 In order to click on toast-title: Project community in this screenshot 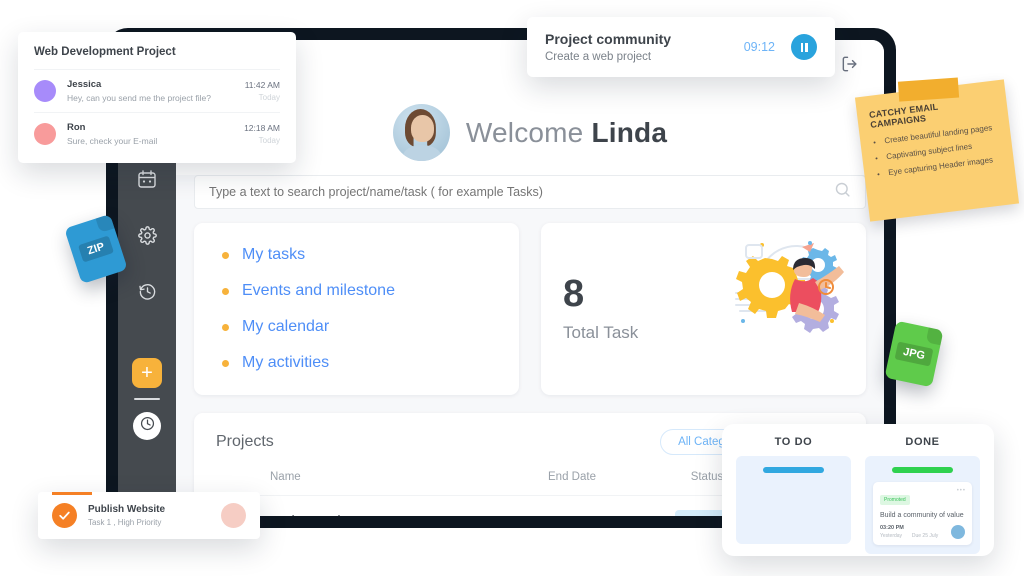, I will do `click(608, 39)`.